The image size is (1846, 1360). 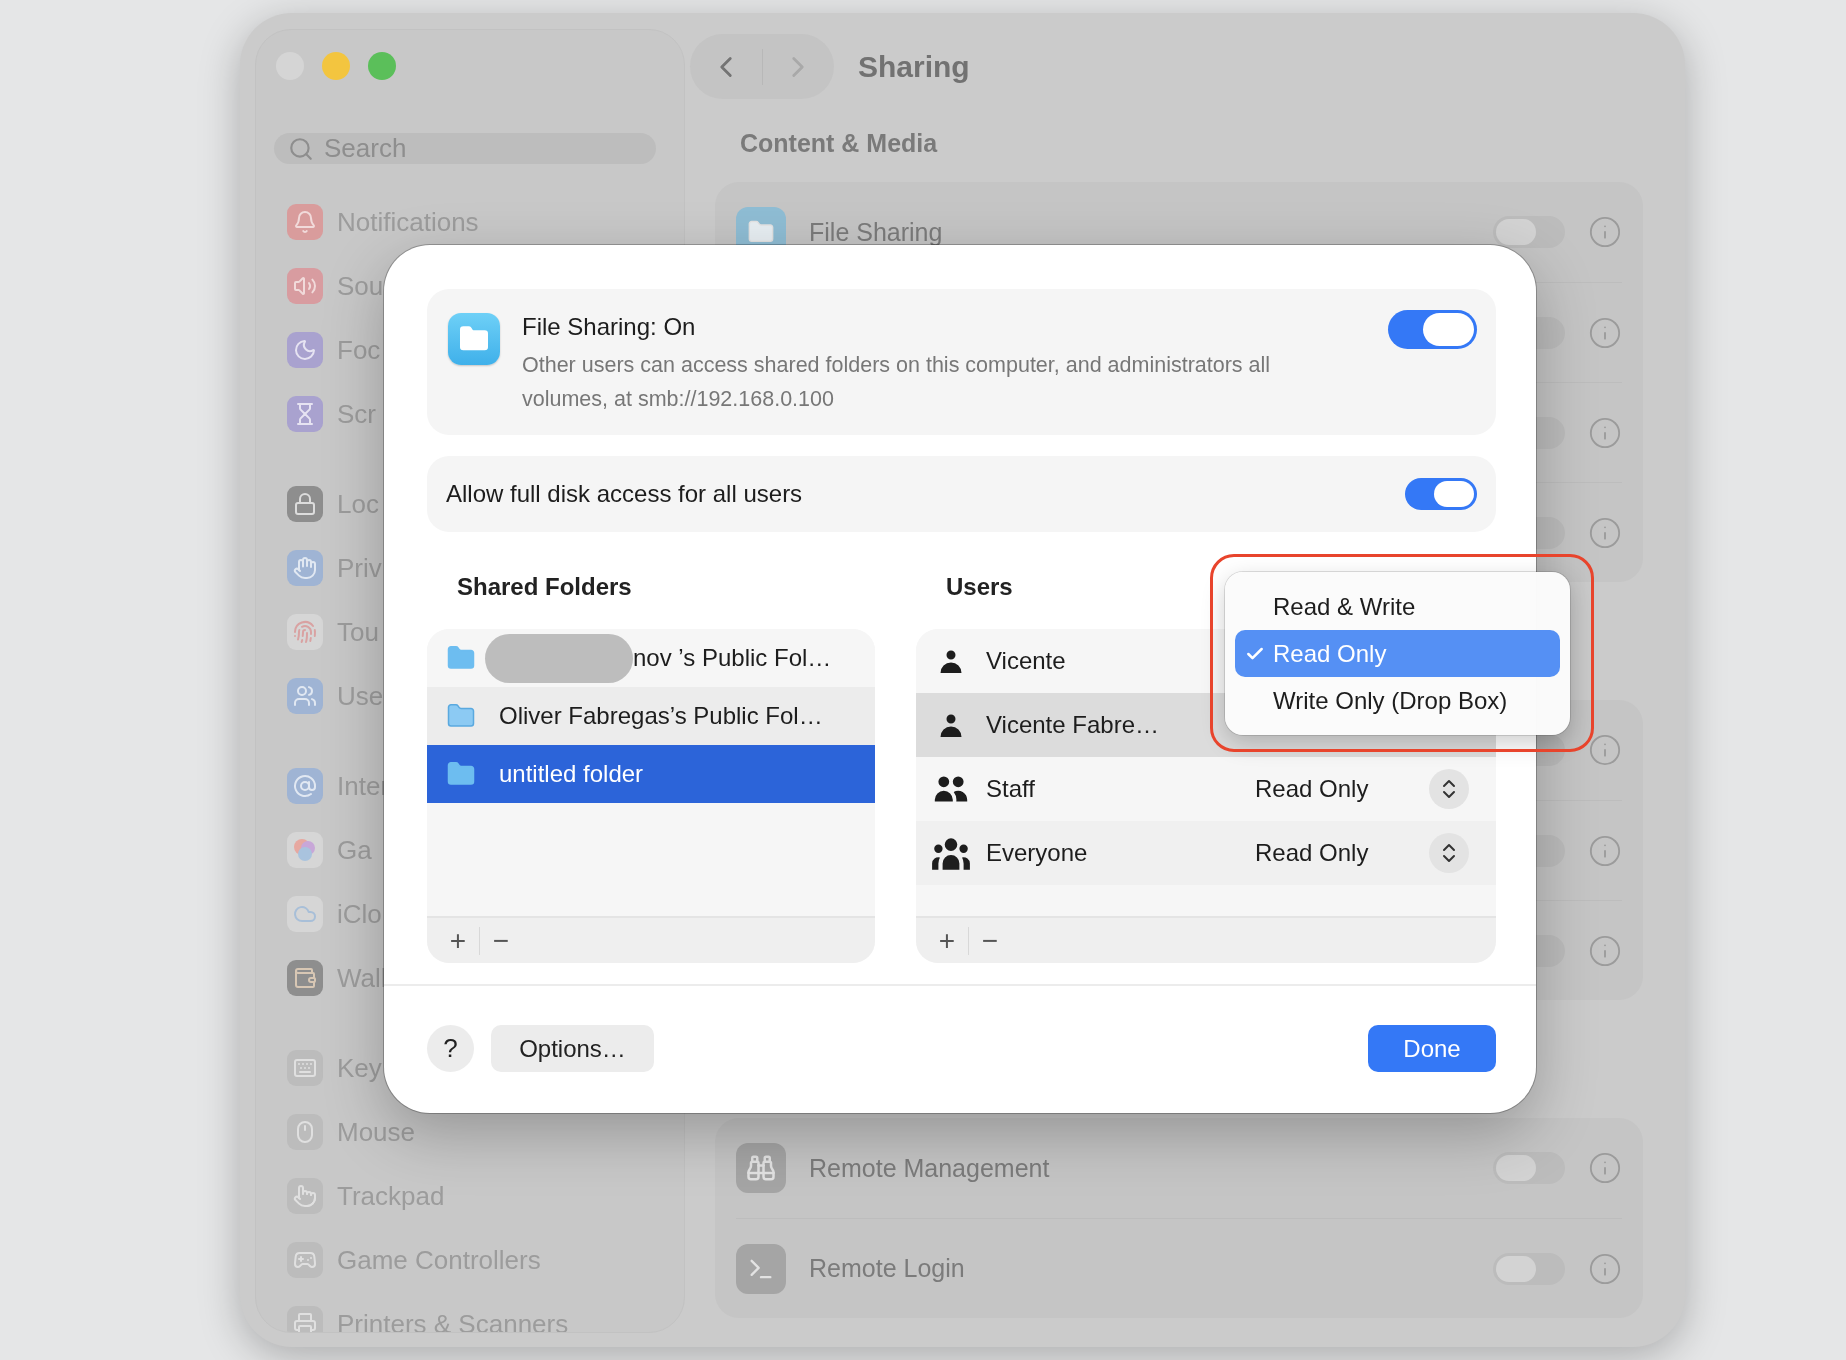 I want to click on zoom-button, so click(x=382, y=66).